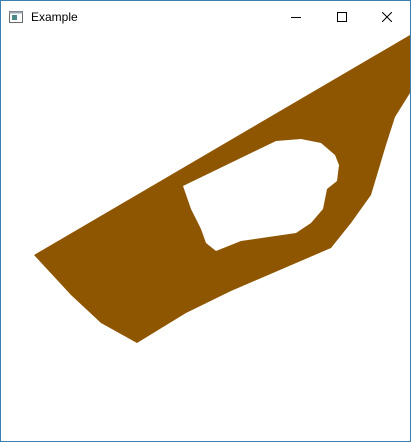  I want to click on minimize-button, so click(296, 17).